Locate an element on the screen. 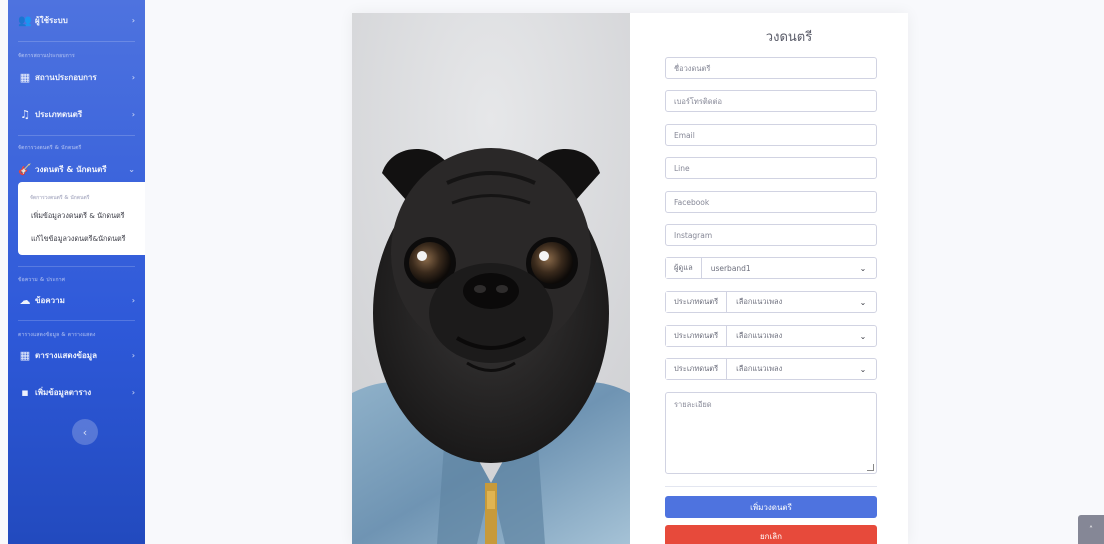  sidebar-item-label: สถานประกอบการ is located at coordinates (66, 77).